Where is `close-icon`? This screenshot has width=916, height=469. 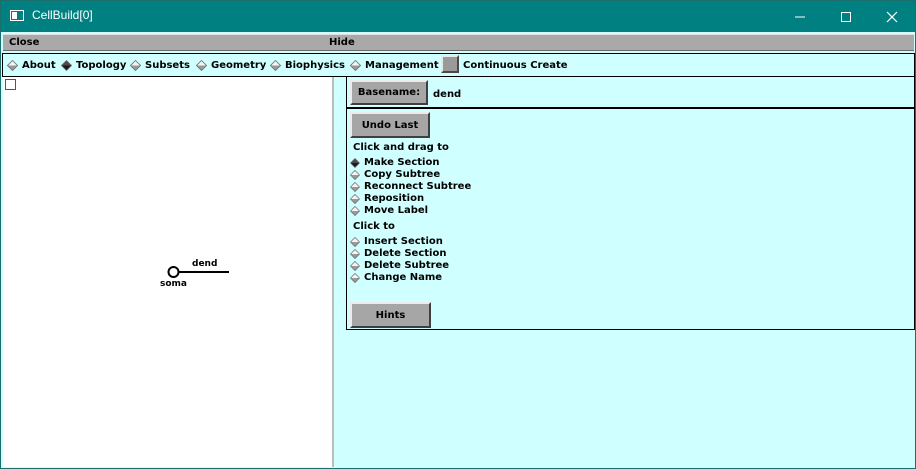 close-icon is located at coordinates (892, 17).